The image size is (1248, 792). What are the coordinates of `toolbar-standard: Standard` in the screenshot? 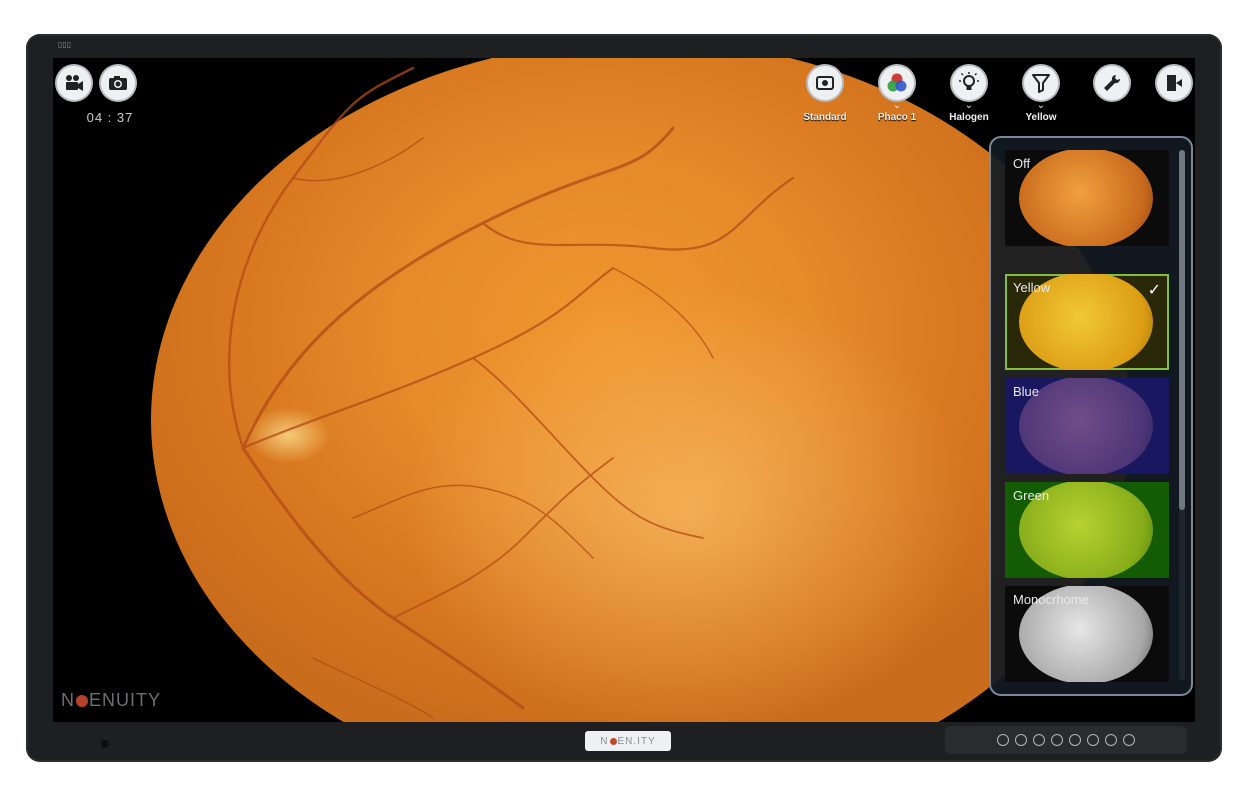 It's located at (825, 94).